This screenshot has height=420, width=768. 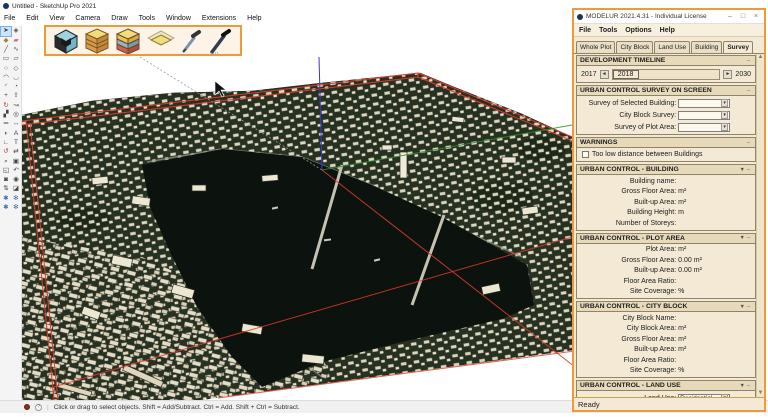 I want to click on create-plot-icon, so click(x=160, y=41).